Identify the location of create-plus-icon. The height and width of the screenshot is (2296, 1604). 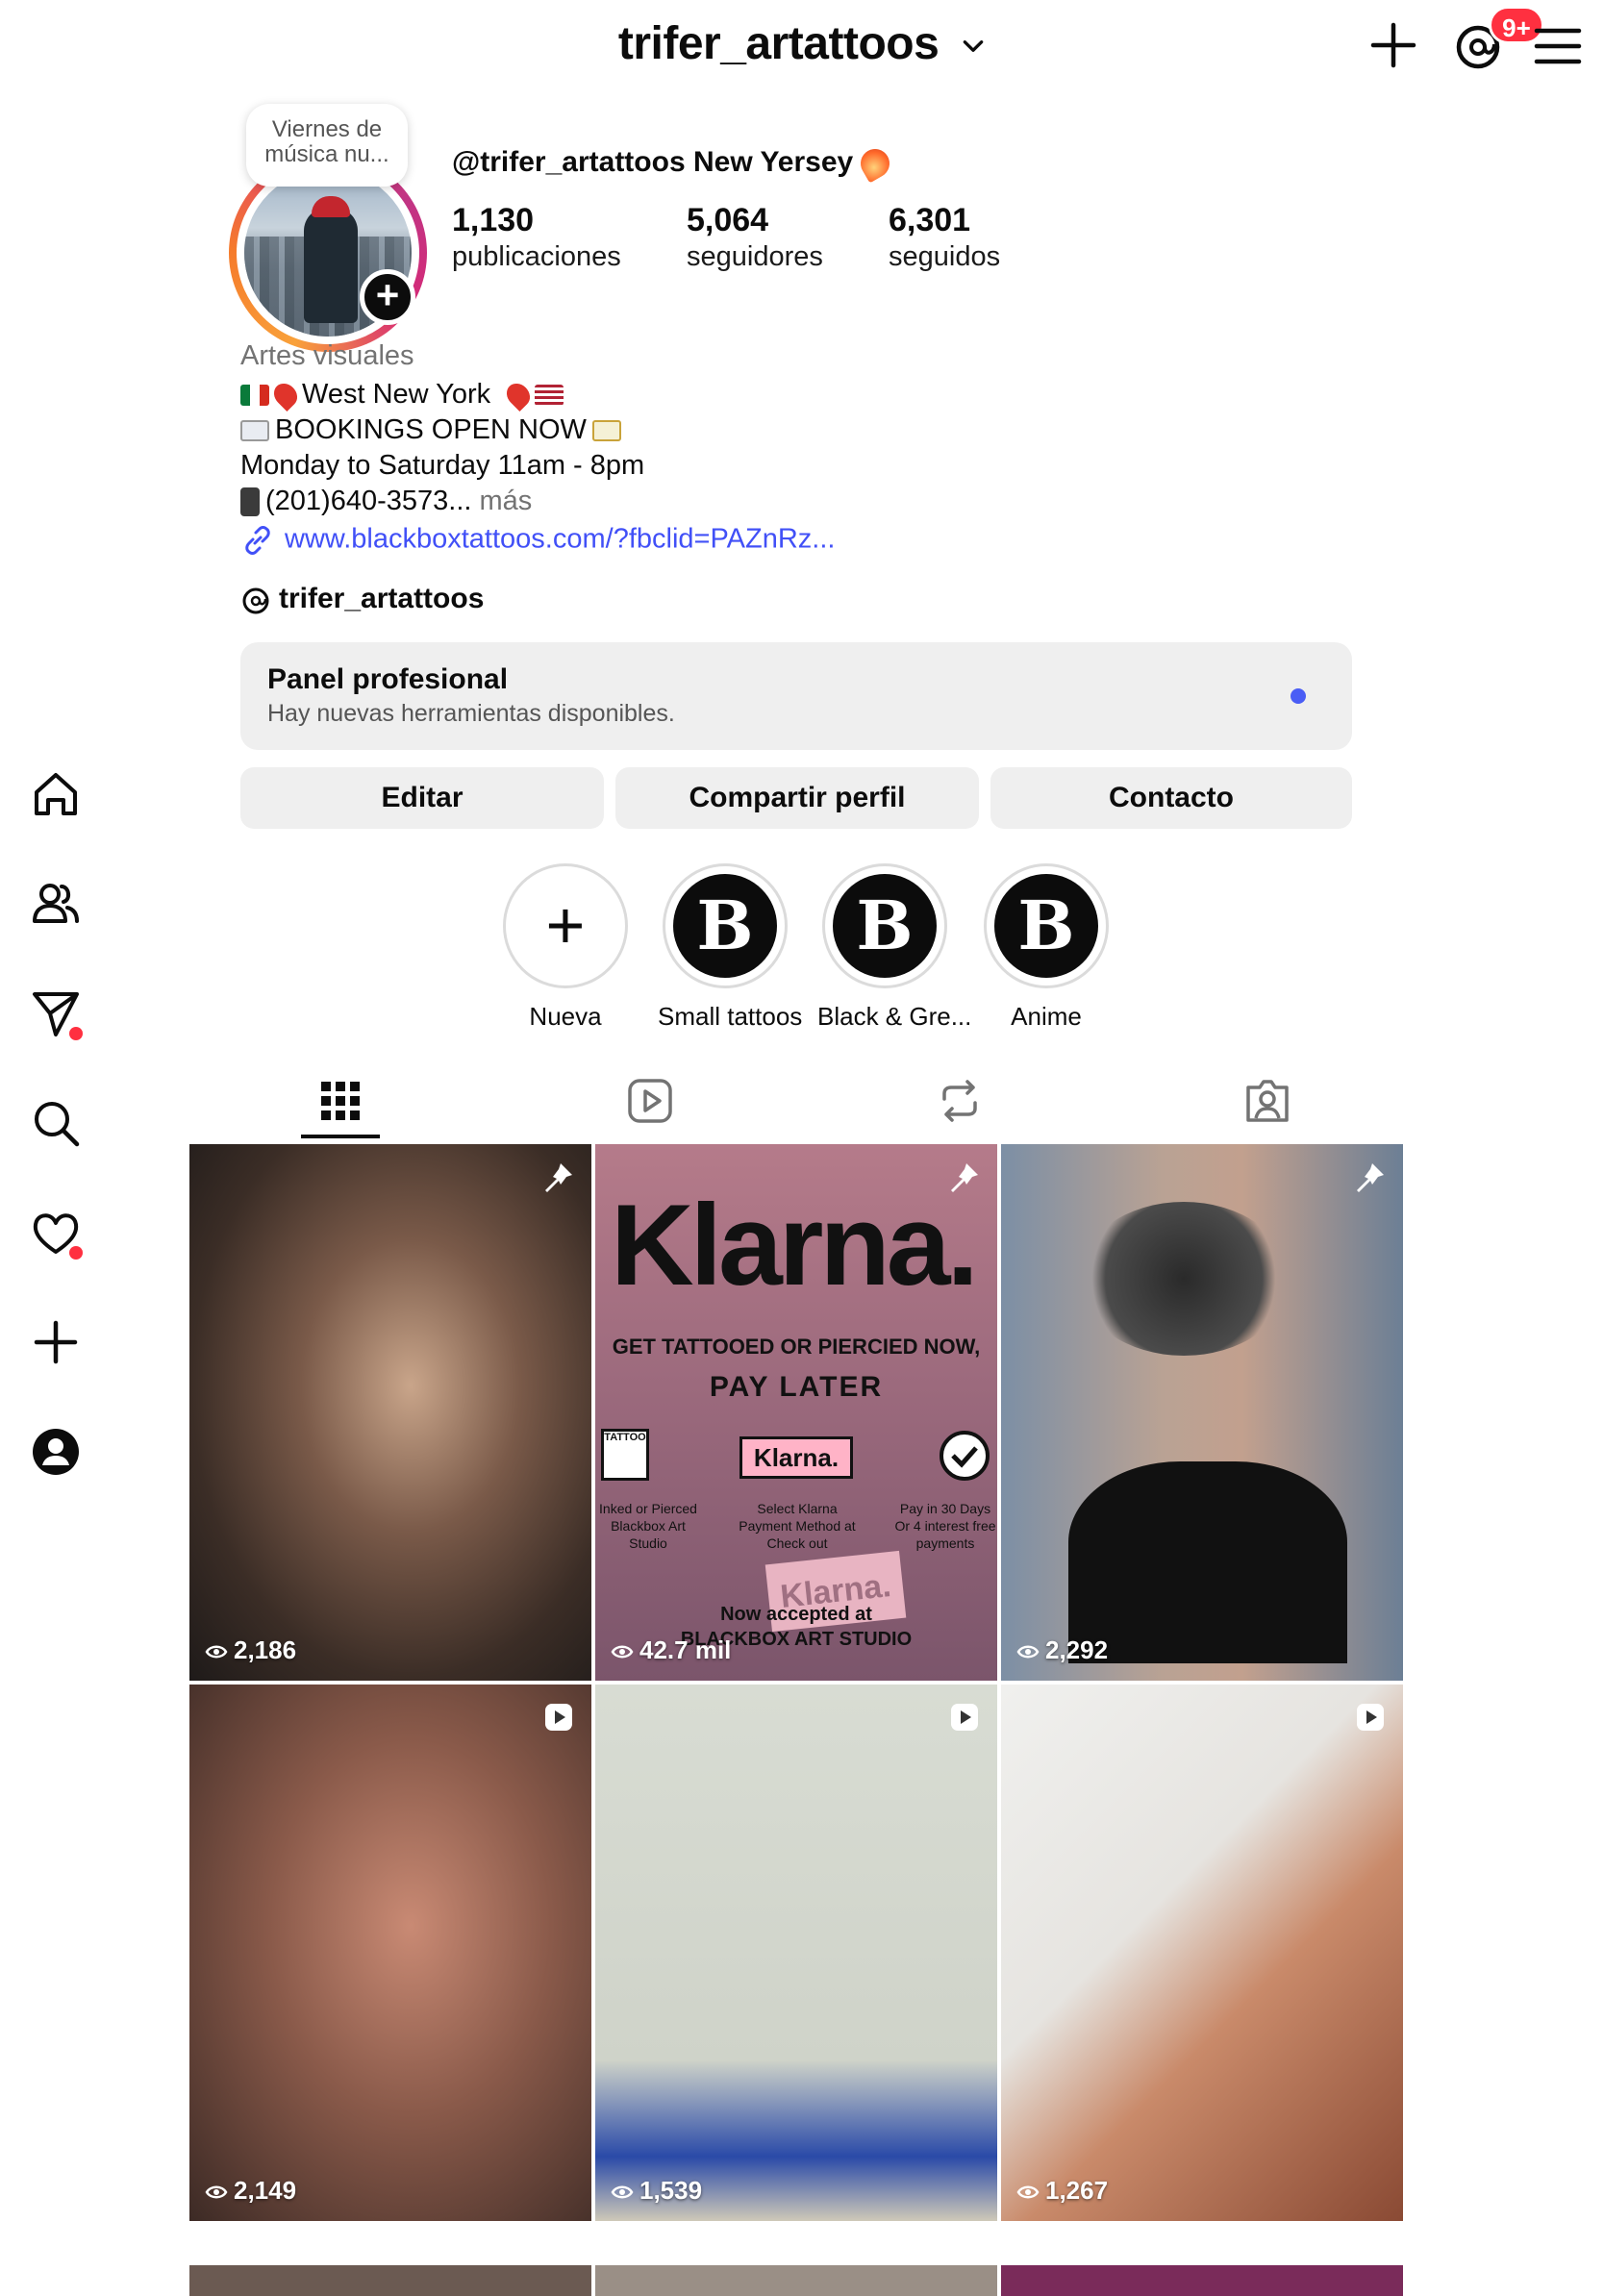
(1393, 45).